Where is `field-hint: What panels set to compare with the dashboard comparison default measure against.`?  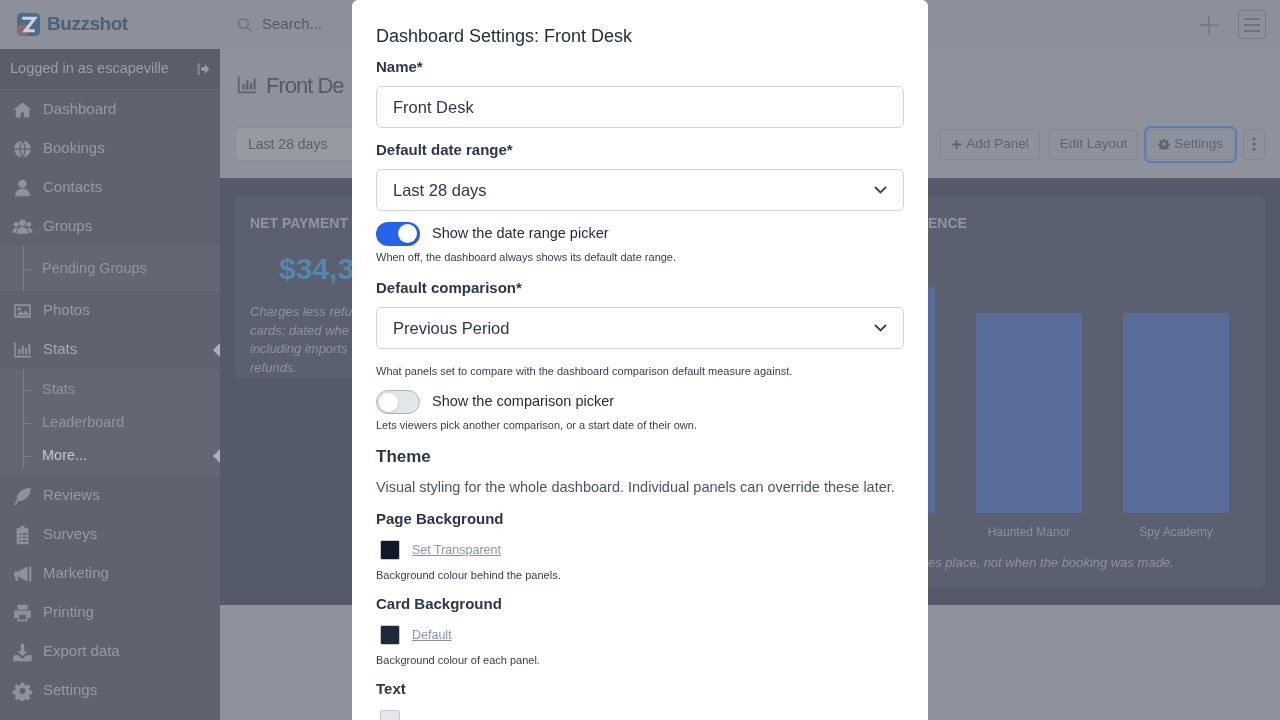
field-hint: What panels set to compare with the dashboard comparison default measure against. is located at coordinates (585, 371).